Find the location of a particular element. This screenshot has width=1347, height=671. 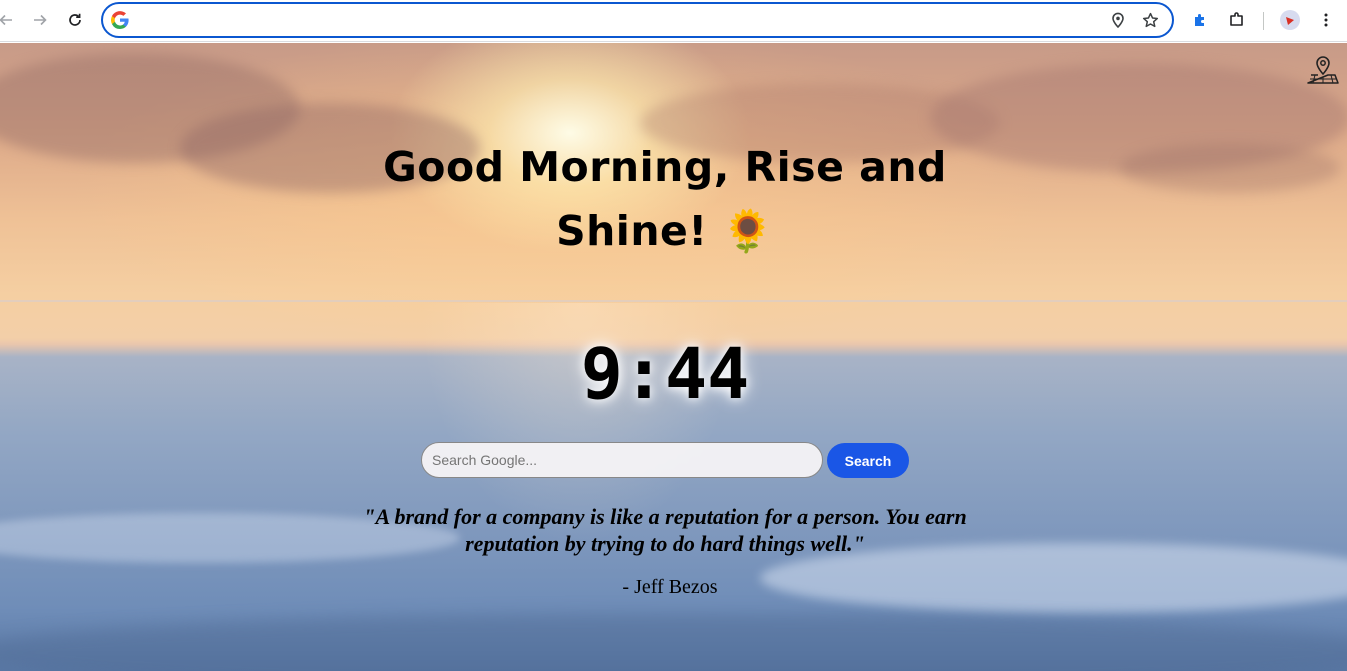

reload-button is located at coordinates (75, 20).